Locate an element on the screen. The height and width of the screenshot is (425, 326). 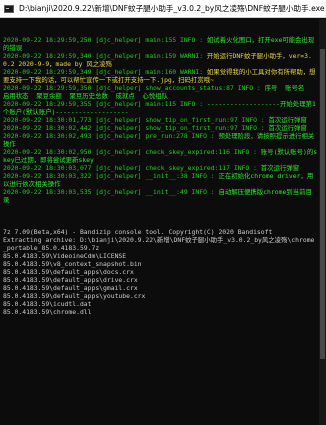
scrollbar-thumb is located at coordinates (322, 204).